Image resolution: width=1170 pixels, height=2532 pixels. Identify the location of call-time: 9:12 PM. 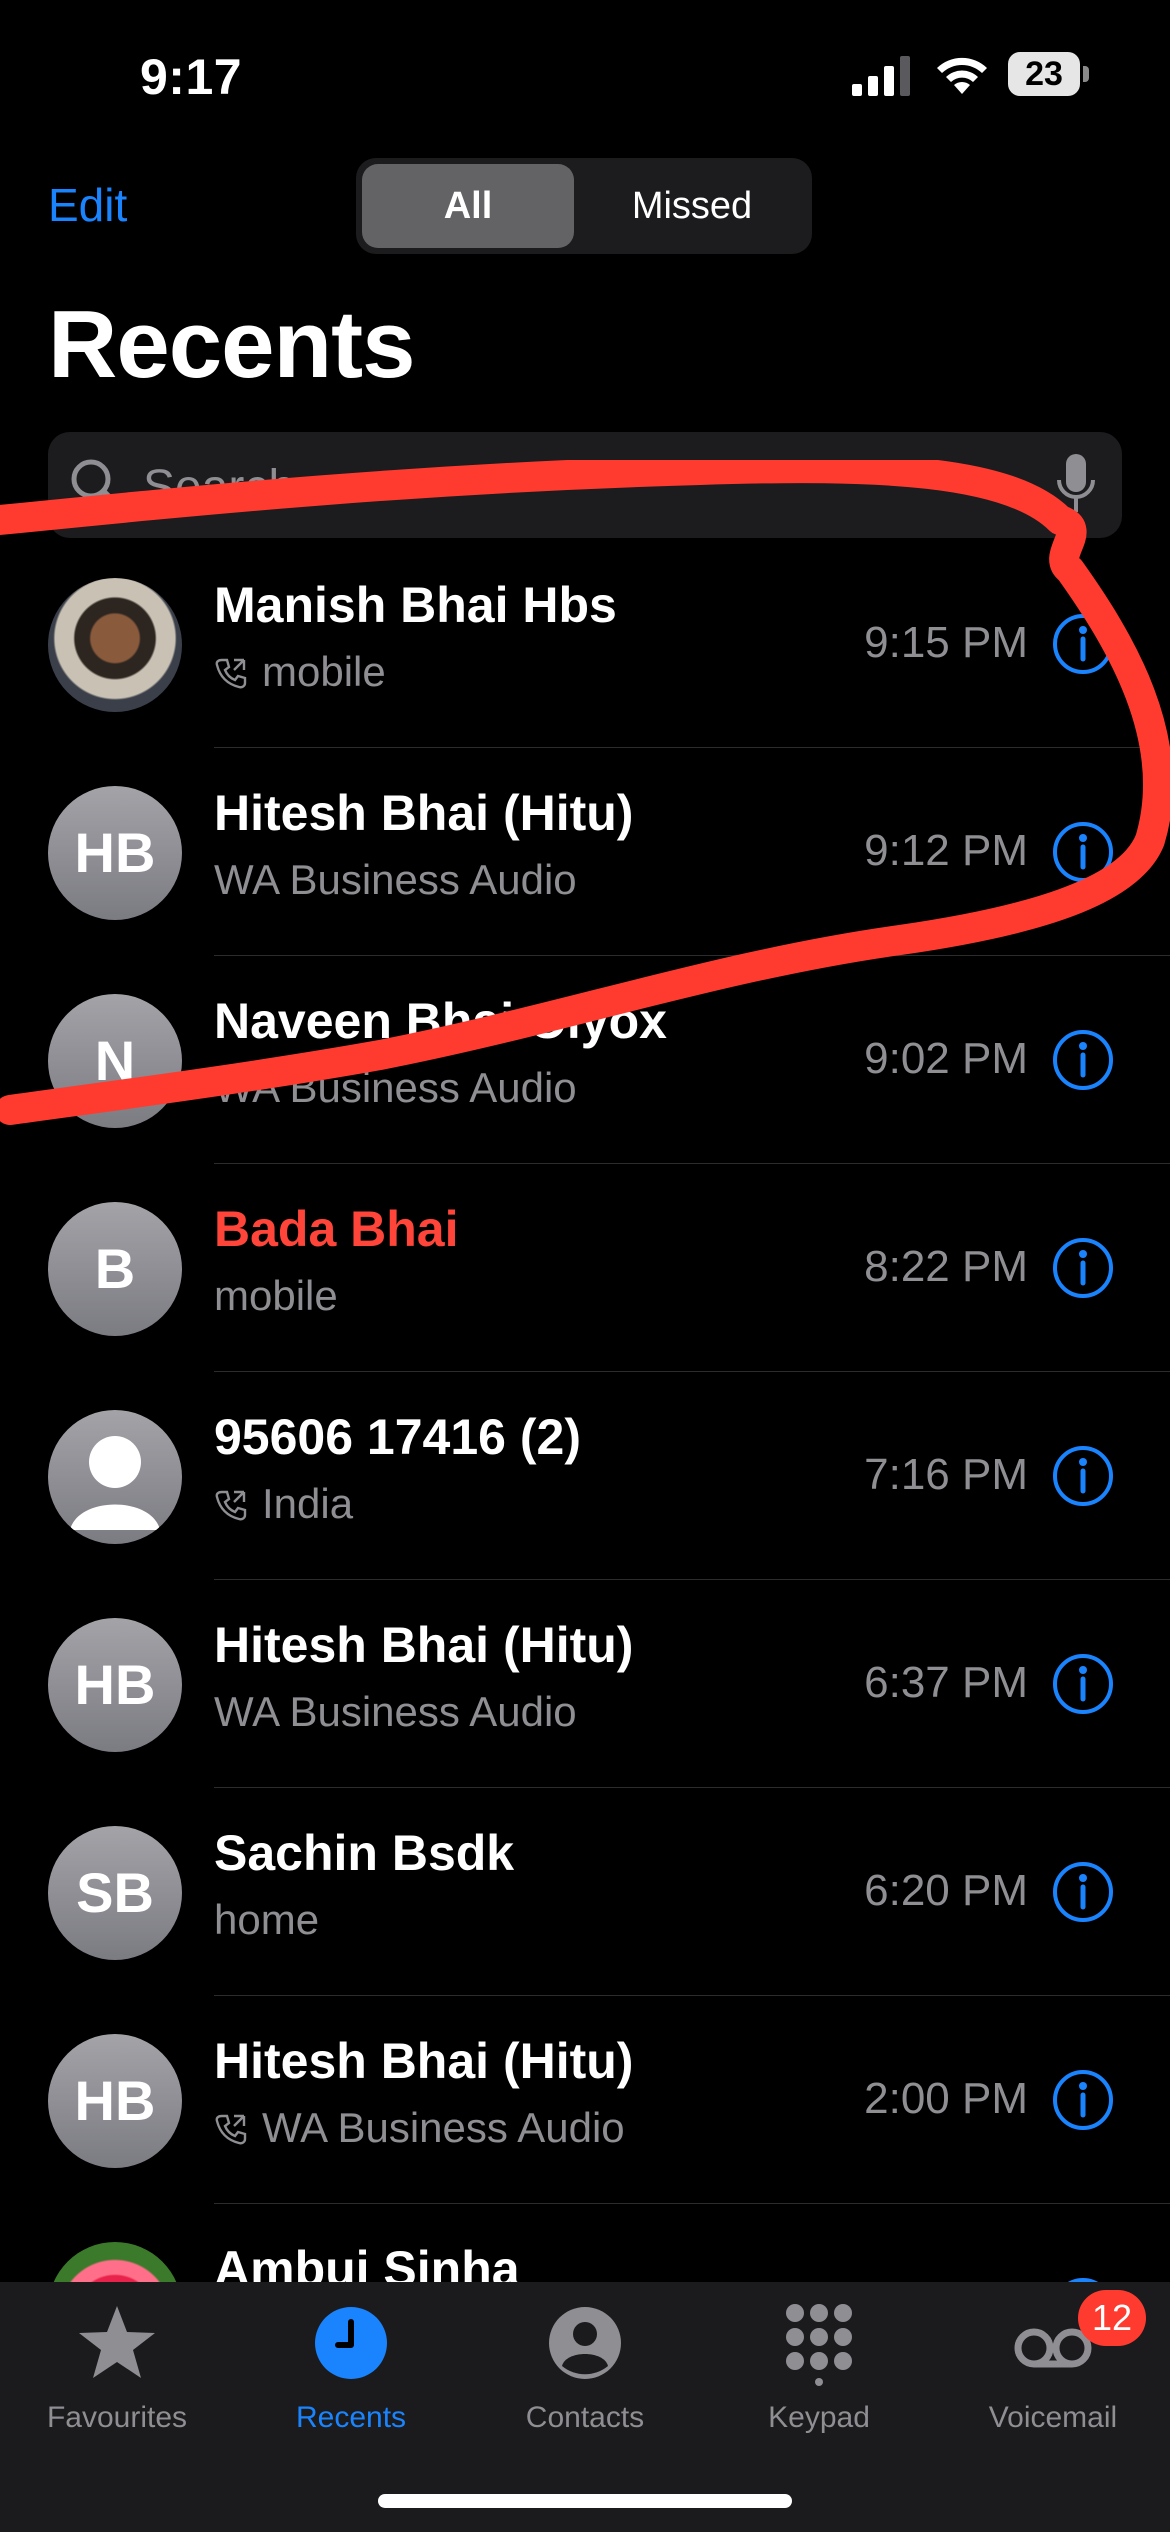
(946, 850).